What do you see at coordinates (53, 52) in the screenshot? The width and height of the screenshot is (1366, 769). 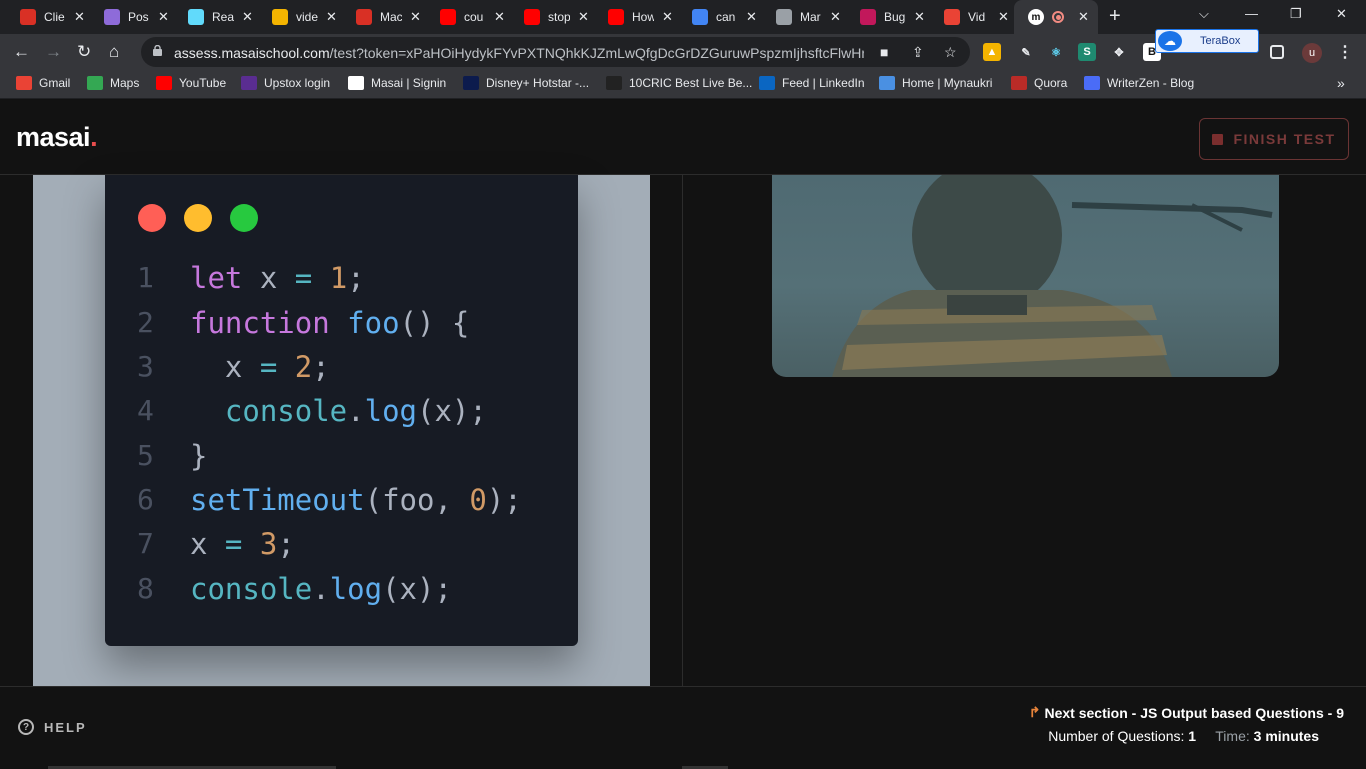 I see `forward-button: →` at bounding box center [53, 52].